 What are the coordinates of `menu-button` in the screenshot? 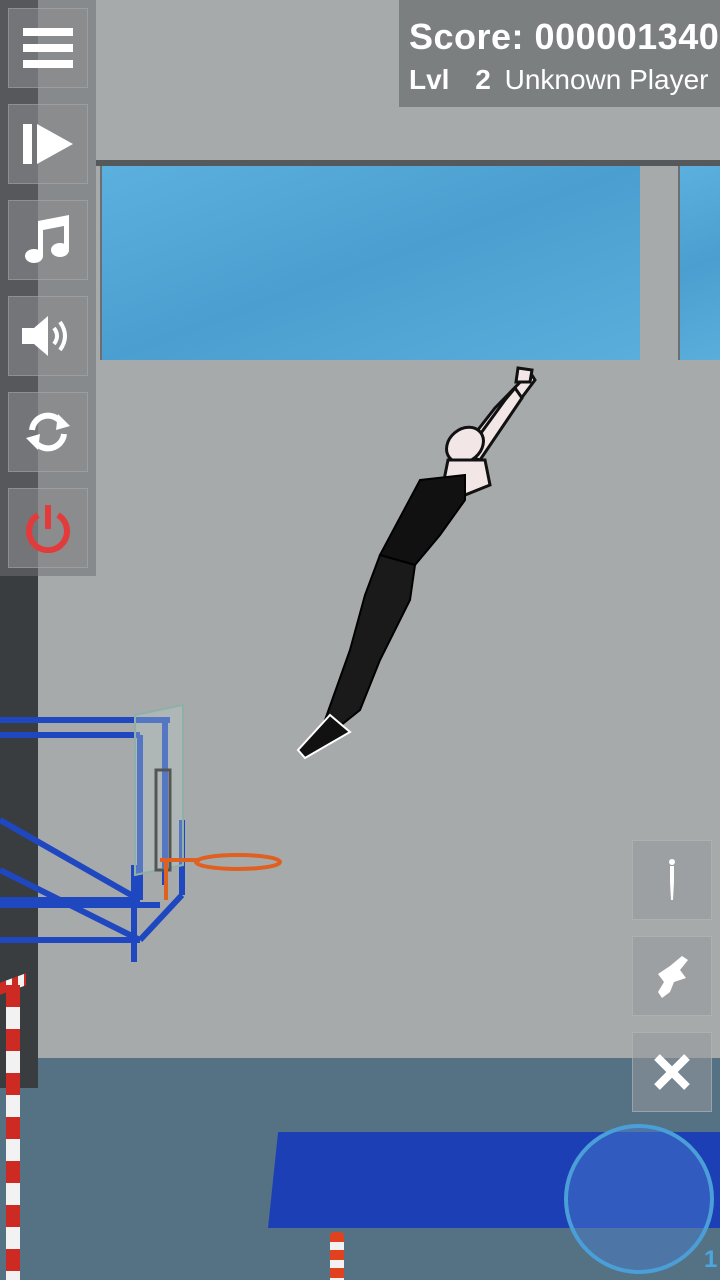 It's located at (48, 48).